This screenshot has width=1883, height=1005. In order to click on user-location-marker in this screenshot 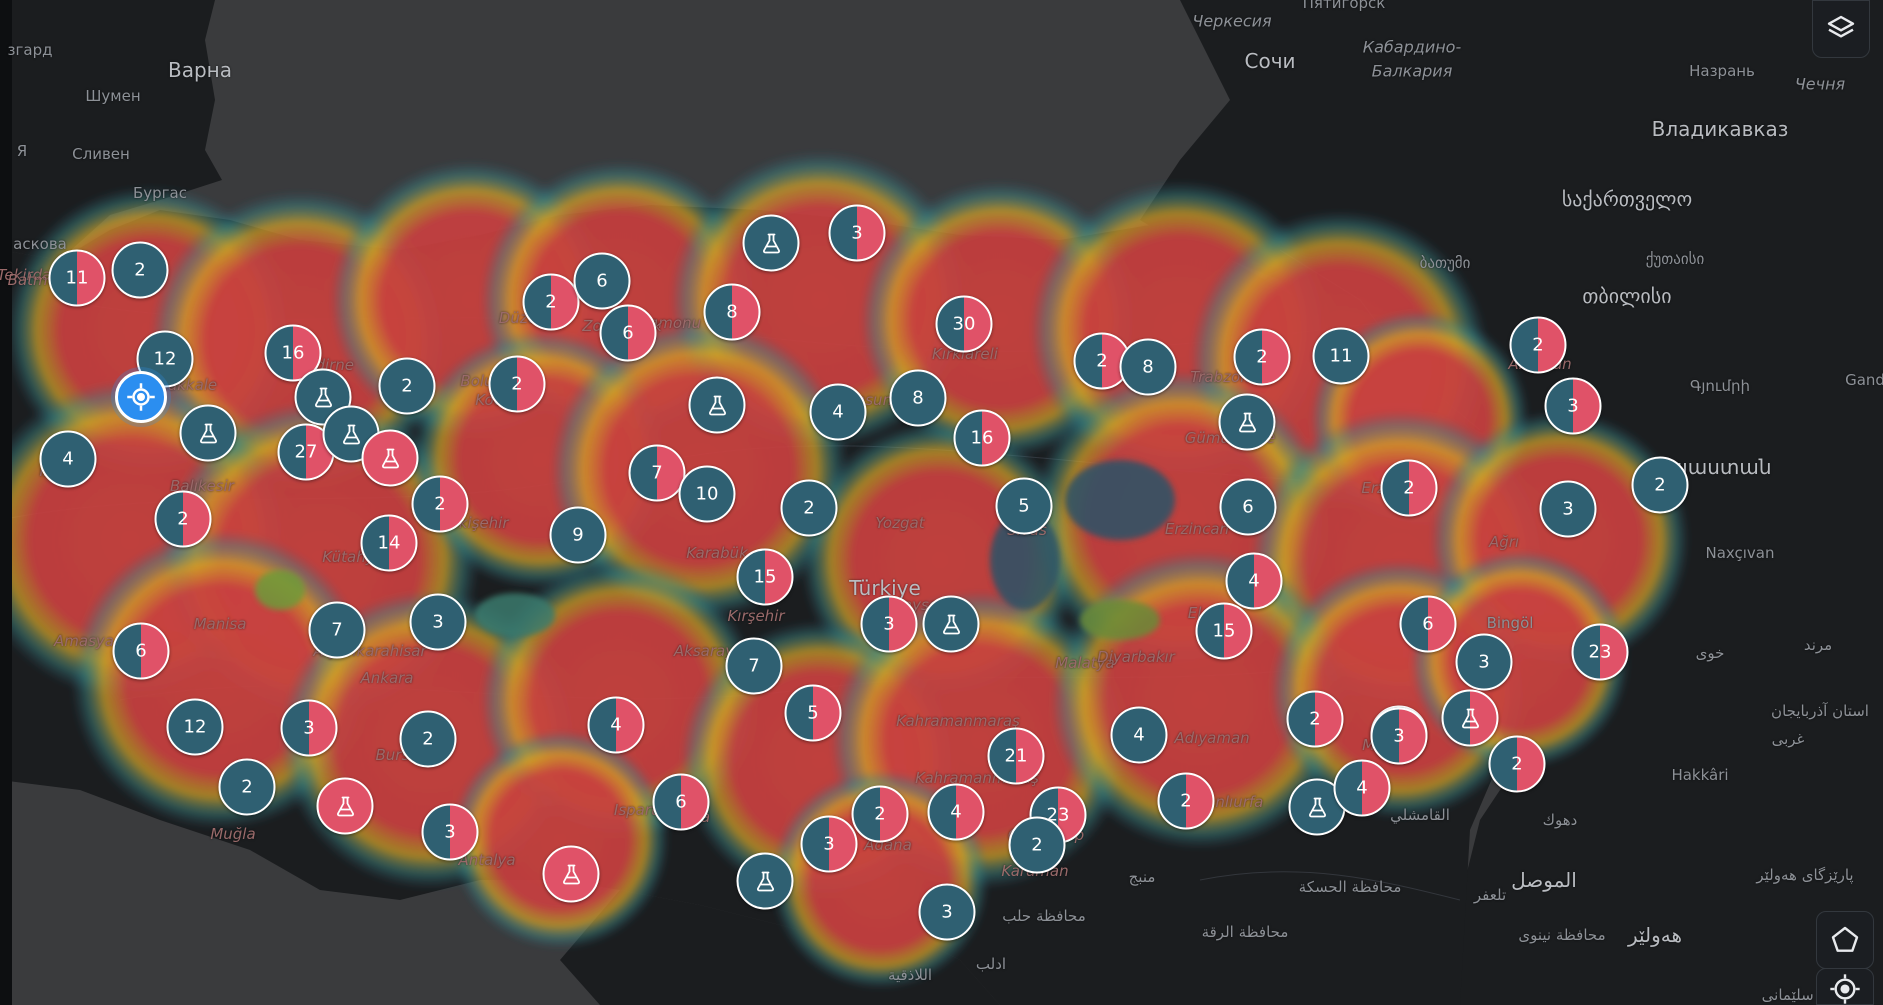, I will do `click(141, 397)`.